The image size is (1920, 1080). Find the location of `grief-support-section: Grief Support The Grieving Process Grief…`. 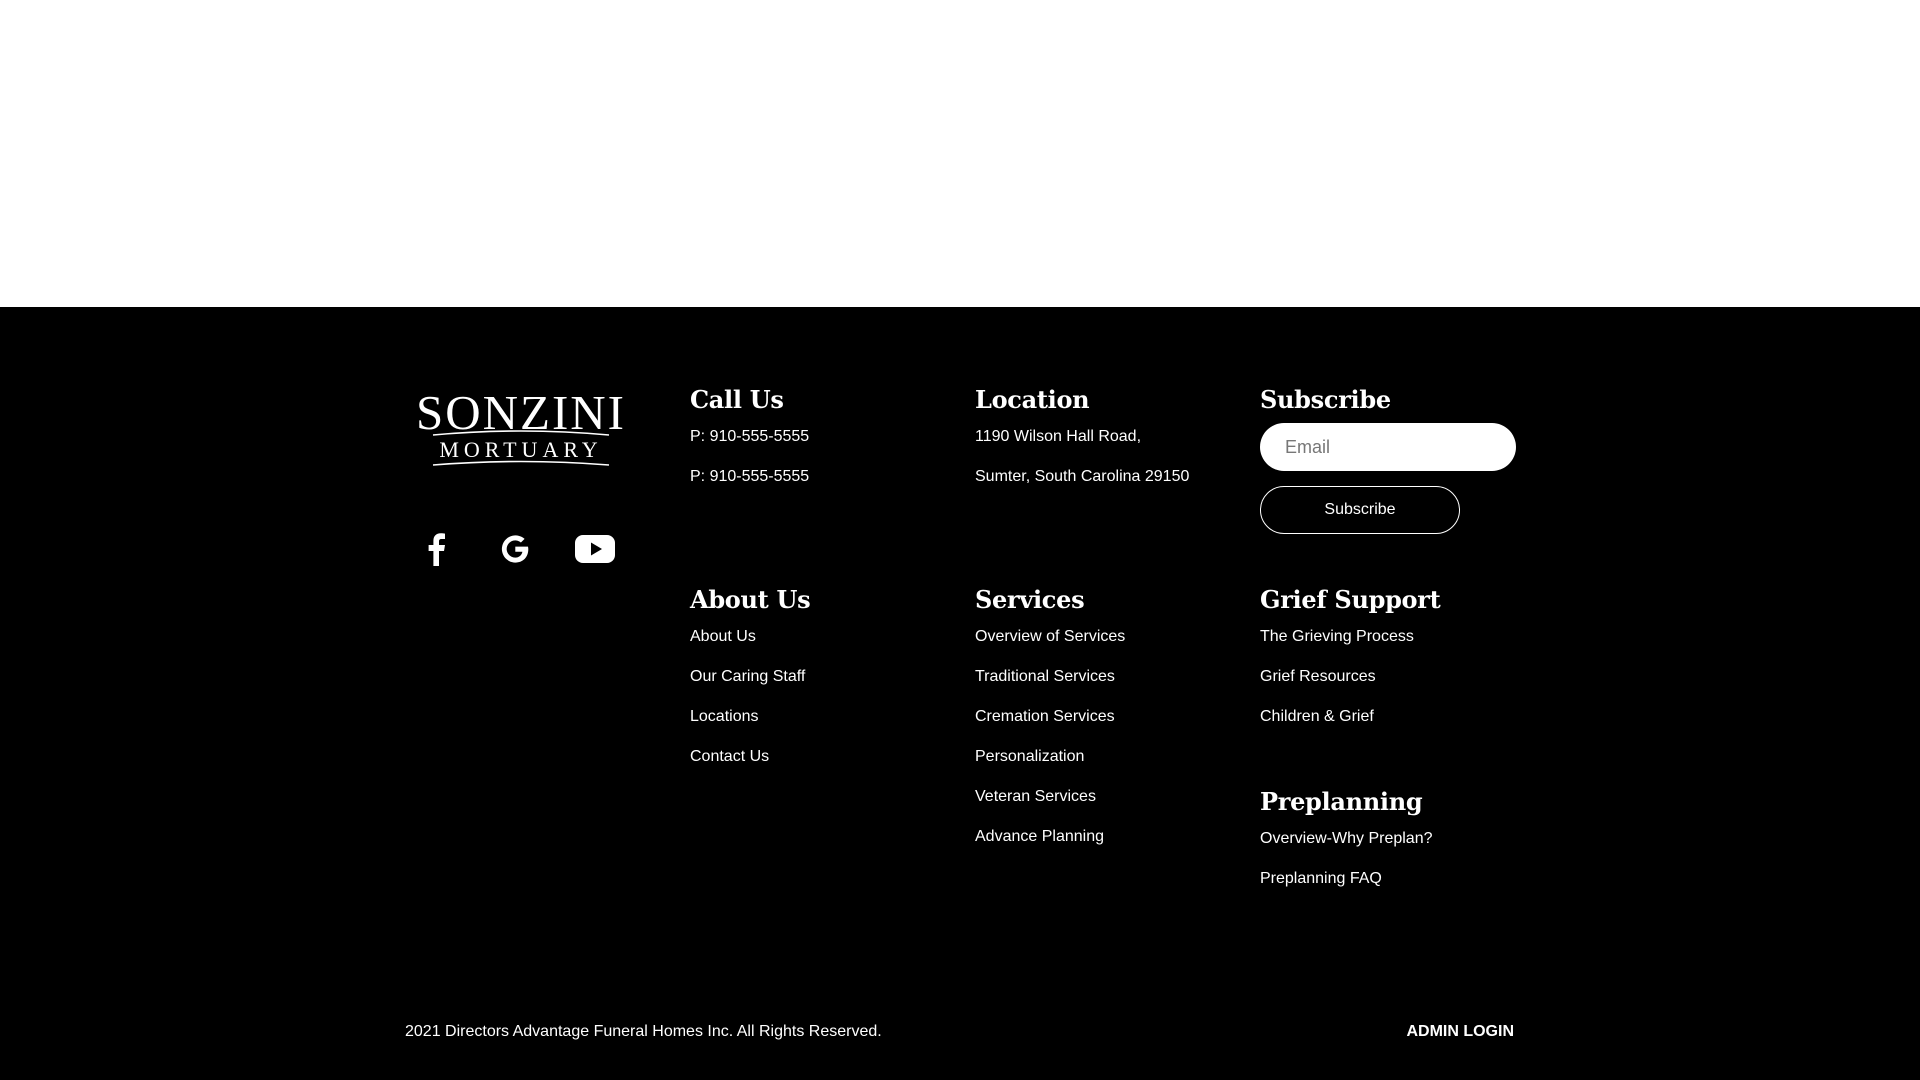

grief-support-section: Grief Support The Grieving Process Grief… is located at coordinates (1395, 666).